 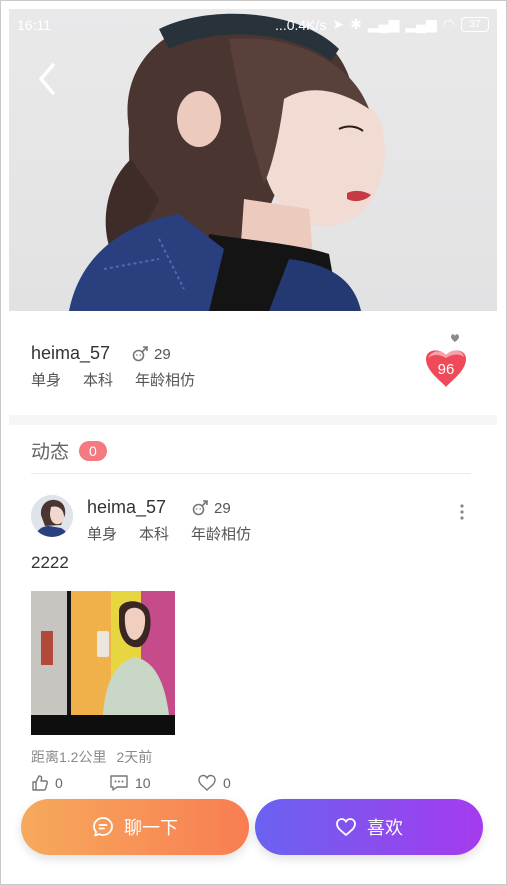 I want to click on post-time: 2天前, so click(x=134, y=757).